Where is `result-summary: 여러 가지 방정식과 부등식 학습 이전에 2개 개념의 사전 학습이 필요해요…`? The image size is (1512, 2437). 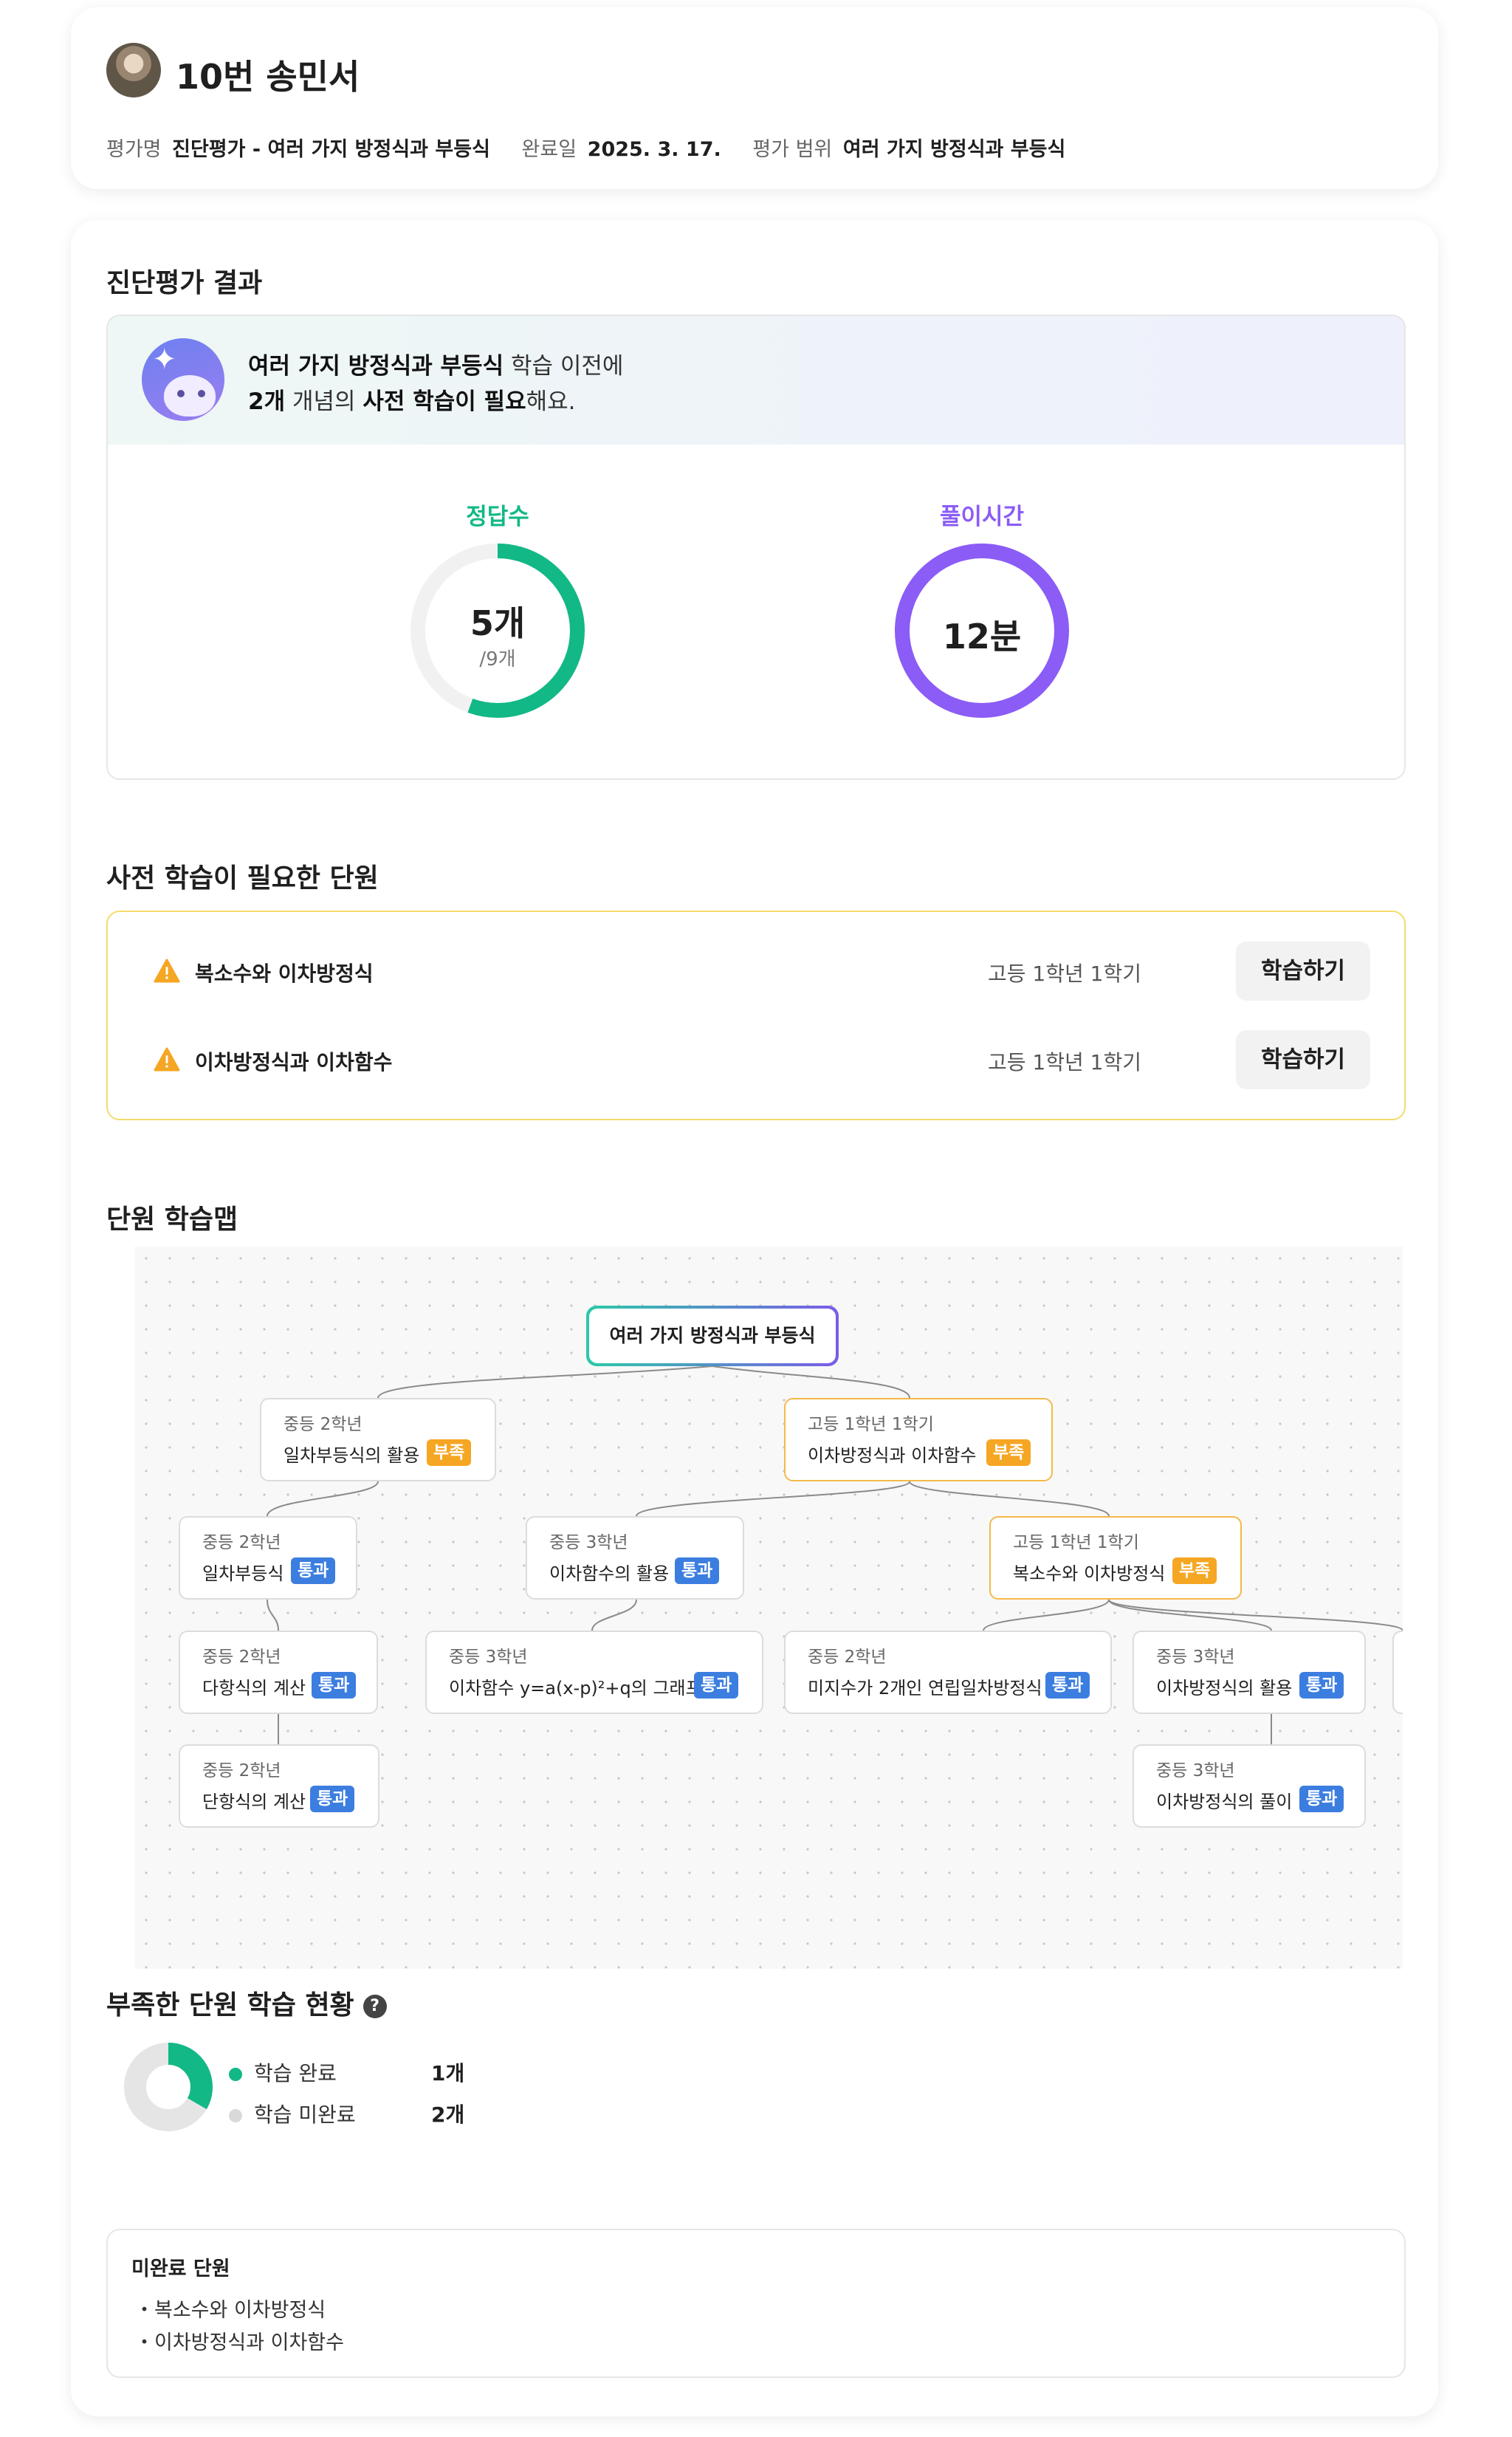 result-summary: 여러 가지 방정식과 부등식 학습 이전에 2개 개념의 사전 학습이 필요해요… is located at coordinates (435, 384).